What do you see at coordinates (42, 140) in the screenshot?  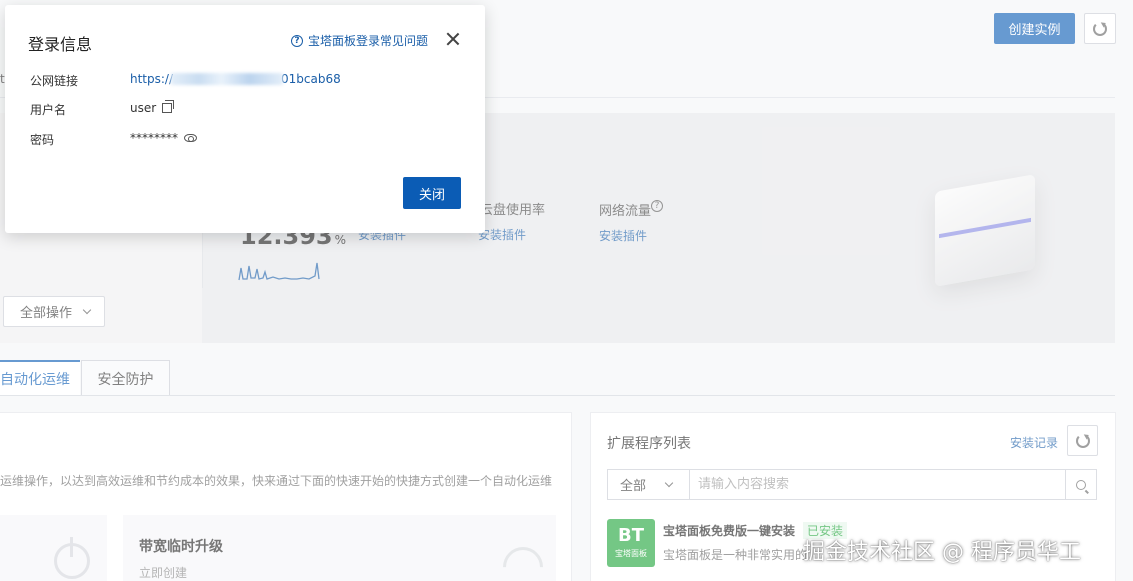 I see `row-label-password: 密码` at bounding box center [42, 140].